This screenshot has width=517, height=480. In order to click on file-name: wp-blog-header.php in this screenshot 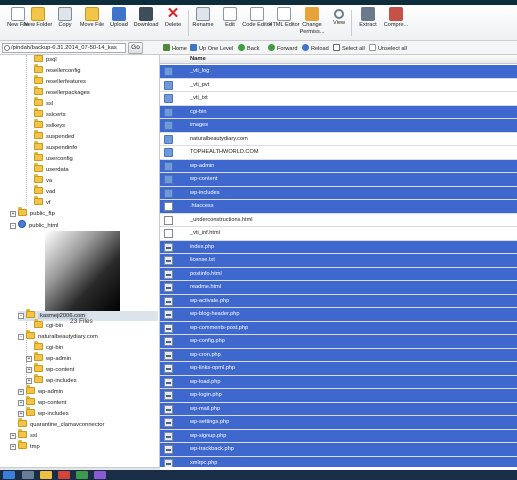, I will do `click(215, 314)`.